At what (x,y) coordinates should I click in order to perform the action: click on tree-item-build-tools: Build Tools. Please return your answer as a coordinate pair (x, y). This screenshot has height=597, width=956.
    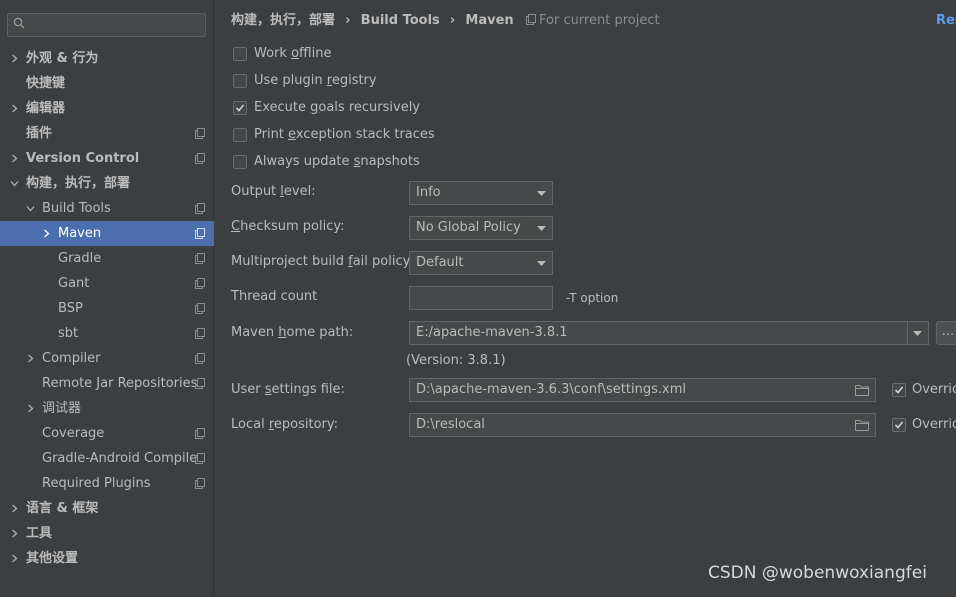
    Looking at the image, I should click on (107, 208).